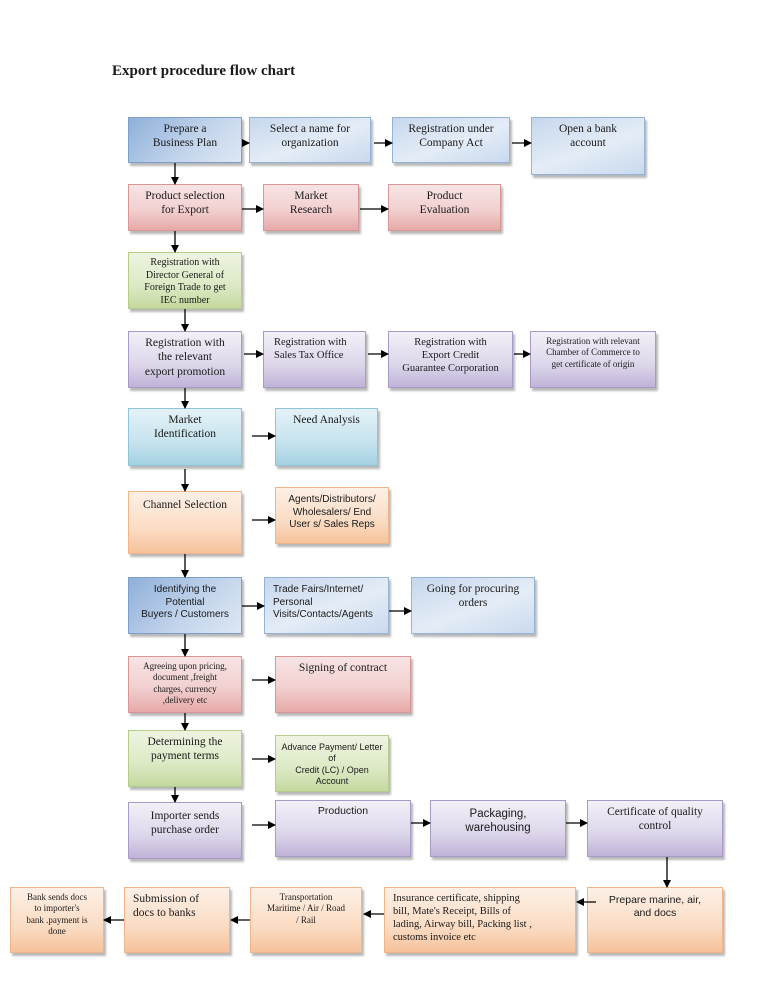 The image size is (768, 994). What do you see at coordinates (185, 823) in the screenshot?
I see `step-label: Importer sends purchase order` at bounding box center [185, 823].